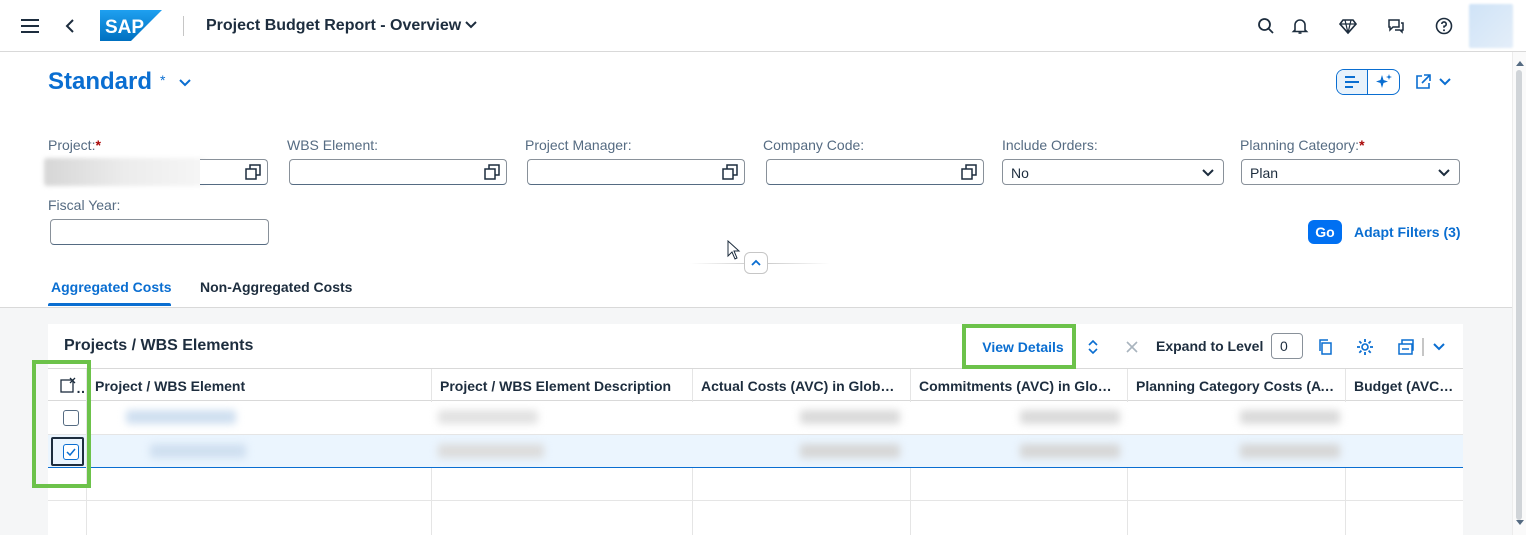 The height and width of the screenshot is (535, 1526). Describe the element at coordinates (1264, 173) in the screenshot. I see `planning-category-value: Plan` at that location.